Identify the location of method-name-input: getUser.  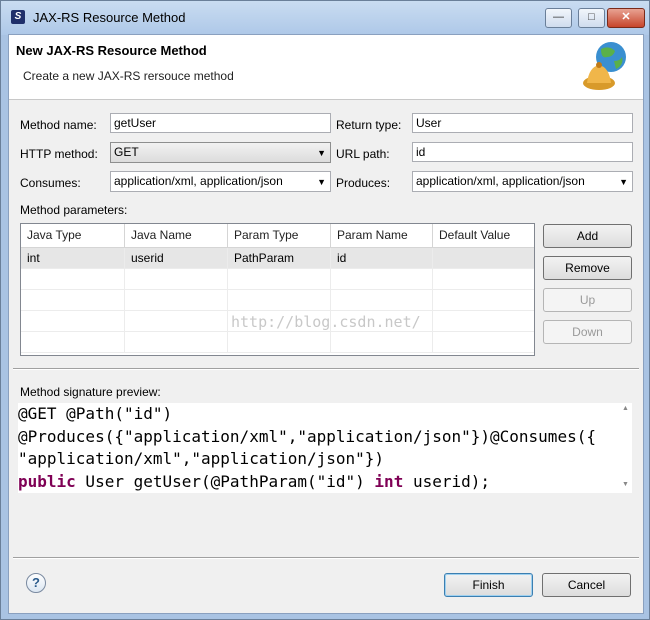
(220, 123).